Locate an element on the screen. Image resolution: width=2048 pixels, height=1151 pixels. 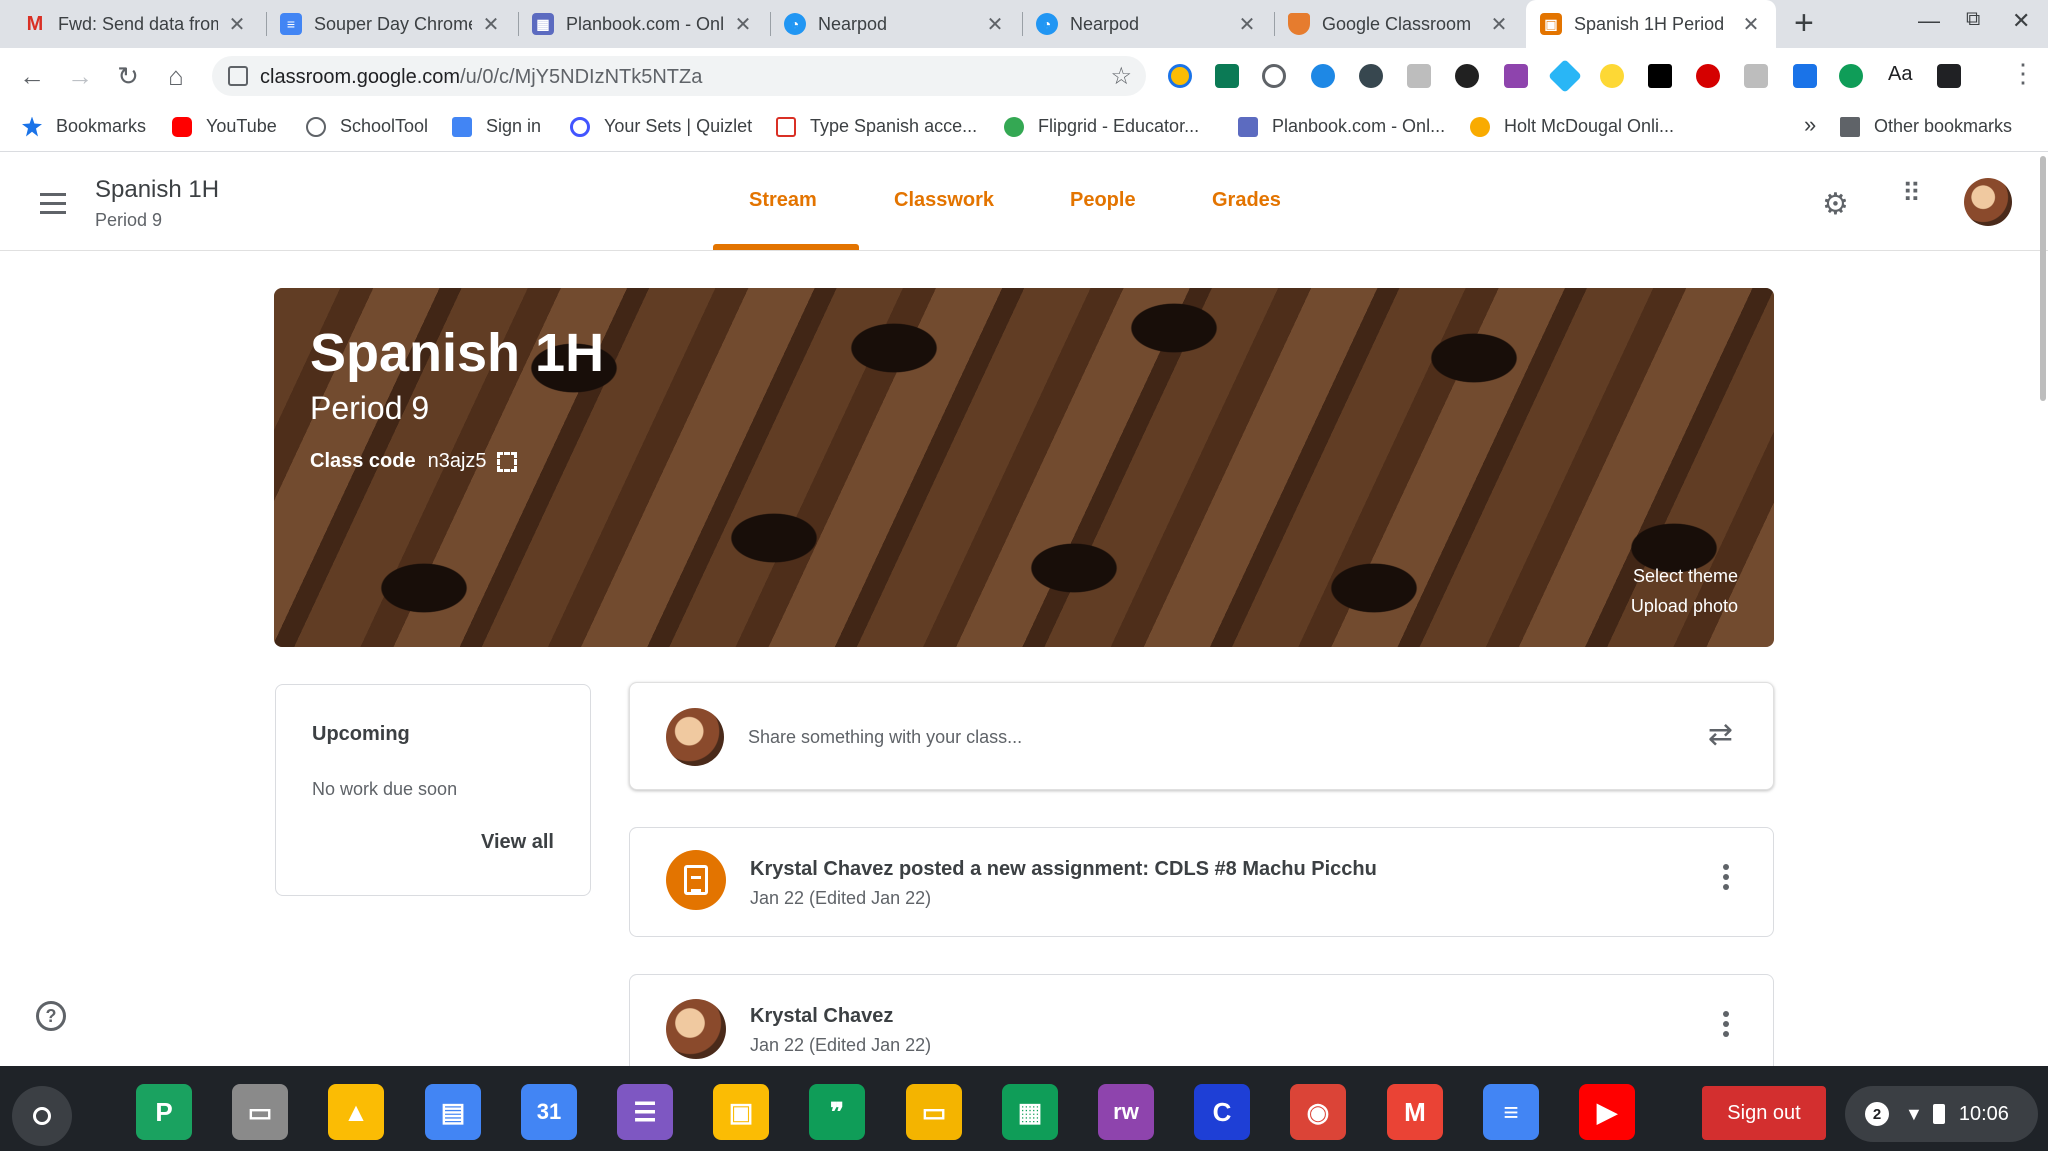
readwrite-icon: rw is located at coordinates (1126, 1112).